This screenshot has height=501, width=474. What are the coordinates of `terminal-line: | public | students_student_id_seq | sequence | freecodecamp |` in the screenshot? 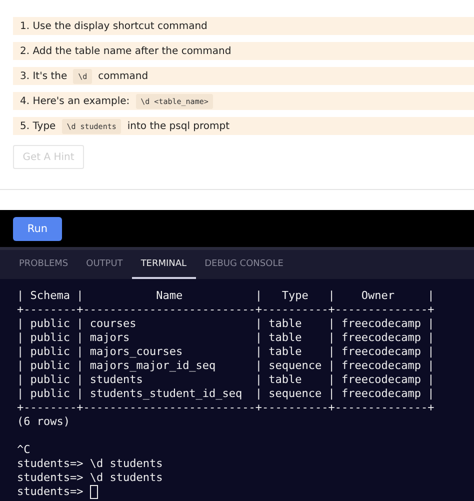 It's located at (225, 394).